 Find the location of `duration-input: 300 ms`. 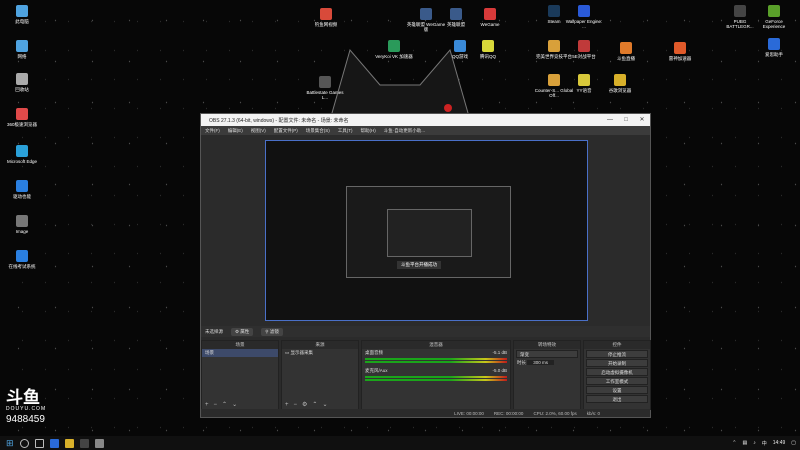

duration-input: 300 ms is located at coordinates (541, 362).